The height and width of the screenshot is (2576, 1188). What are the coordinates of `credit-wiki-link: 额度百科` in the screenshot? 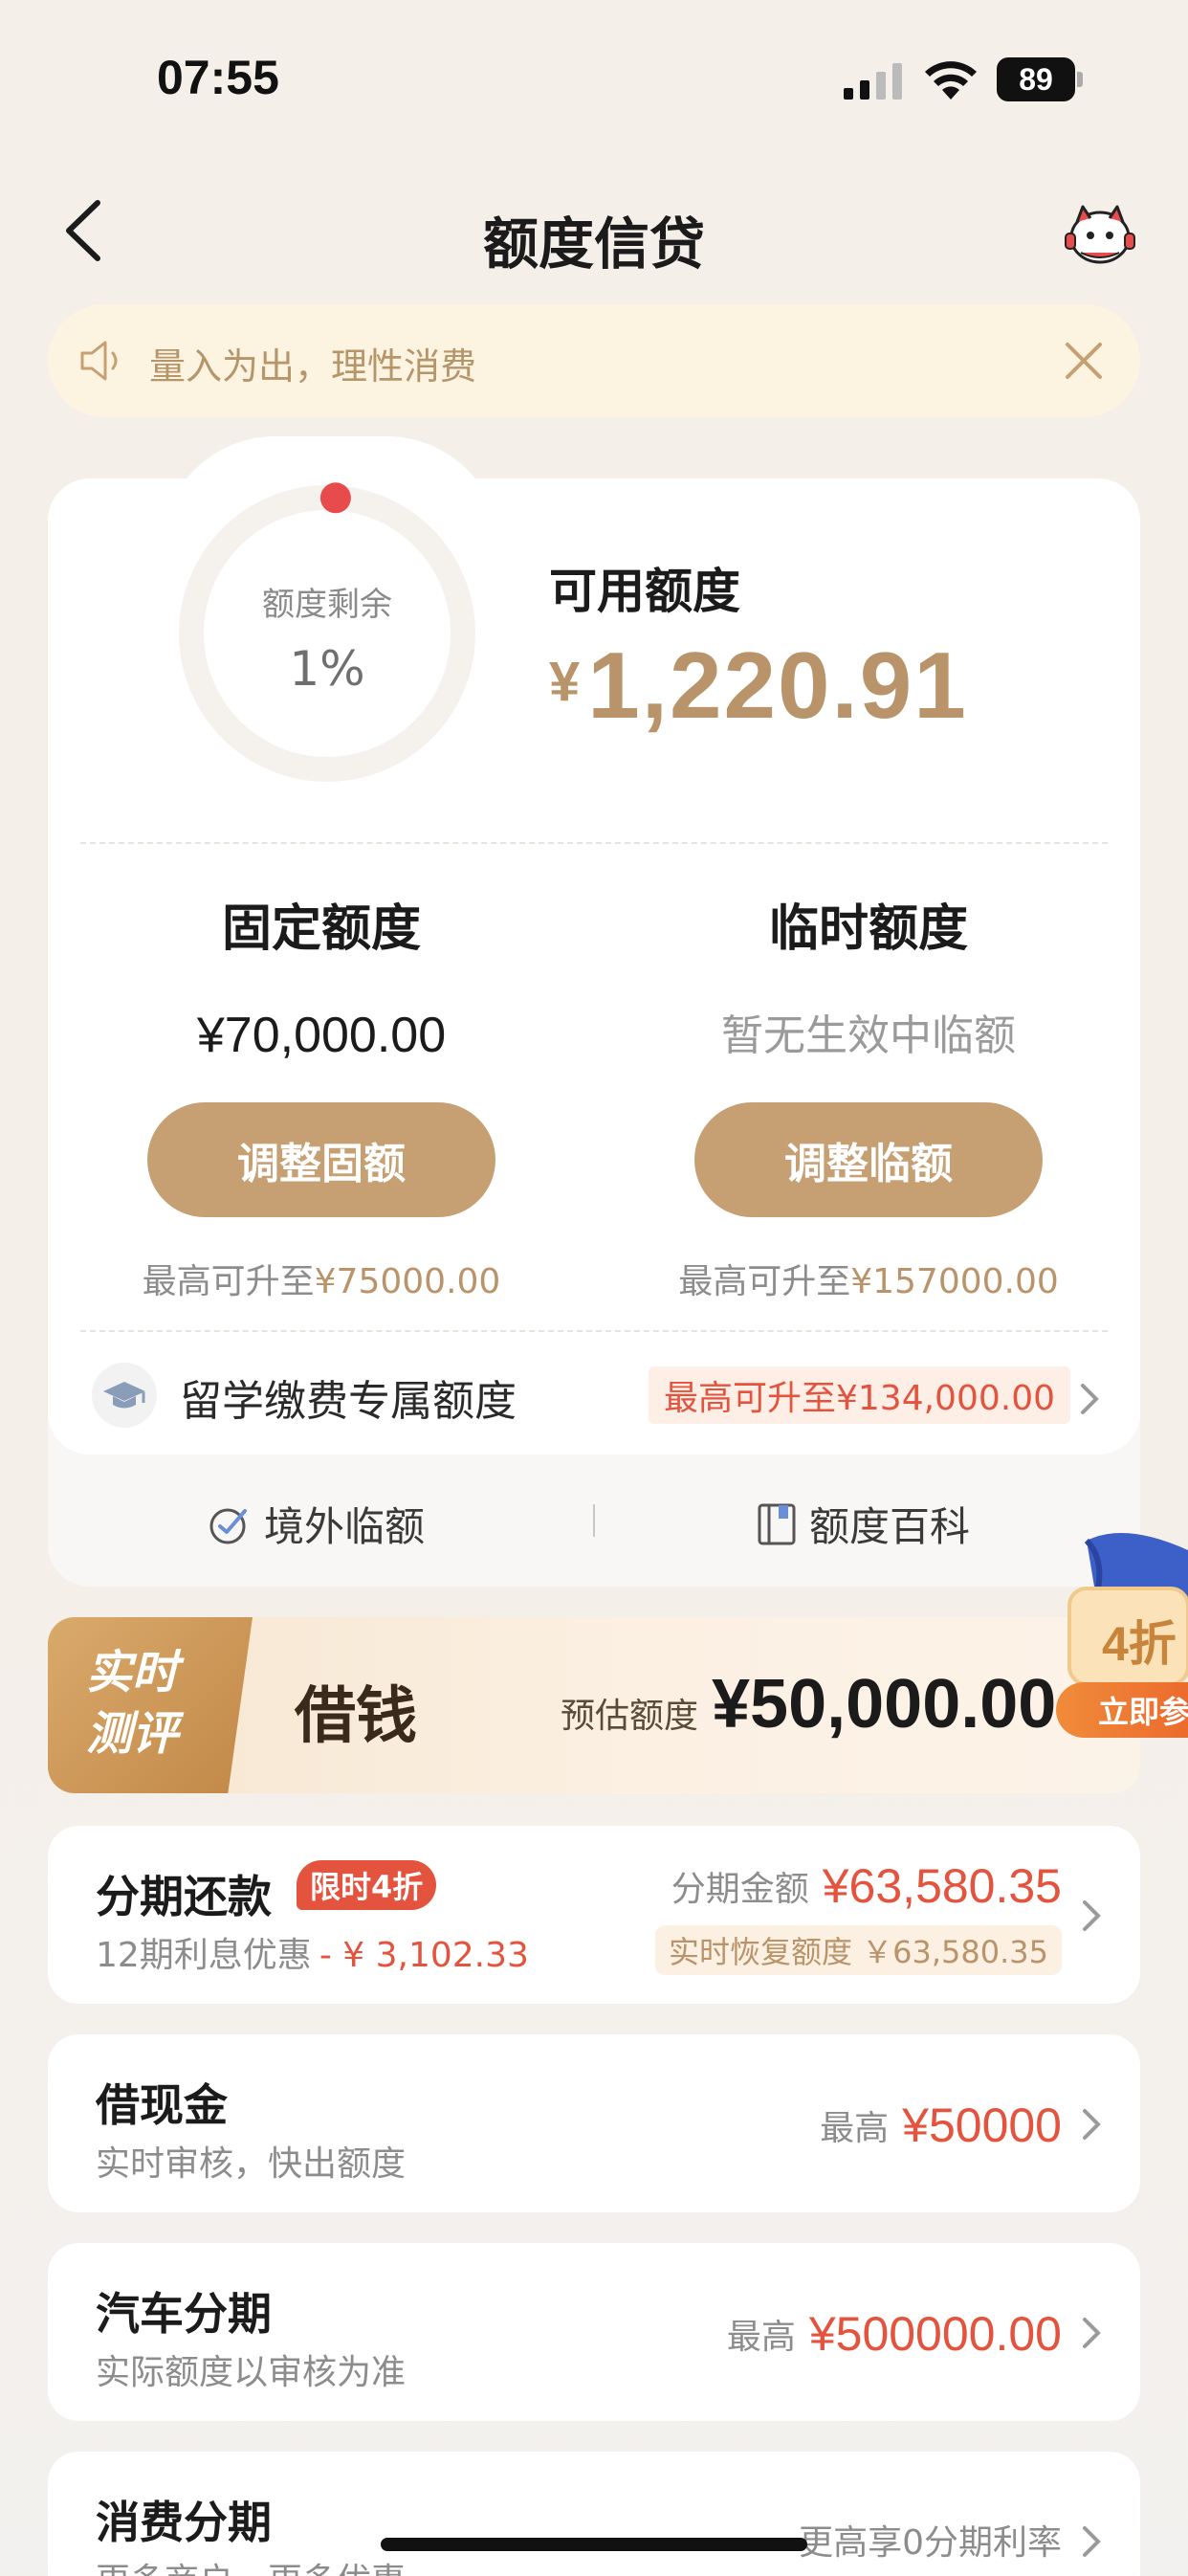 It's located at (863, 1524).